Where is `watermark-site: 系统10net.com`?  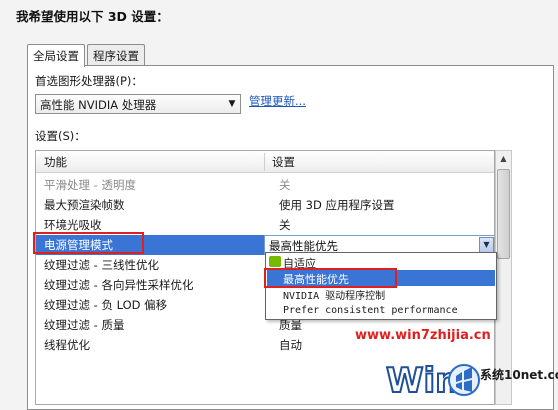
watermark-site: 系统10net.com is located at coordinates (519, 375).